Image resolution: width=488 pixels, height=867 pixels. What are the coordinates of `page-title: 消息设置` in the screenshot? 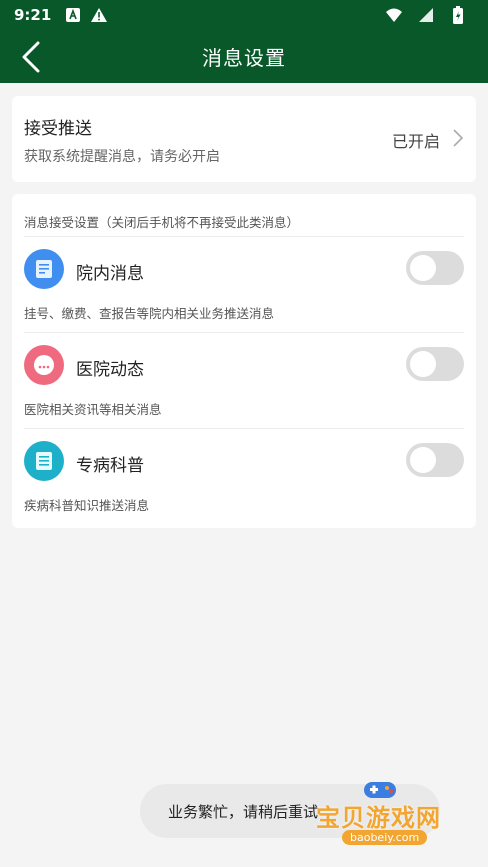 It's located at (244, 58).